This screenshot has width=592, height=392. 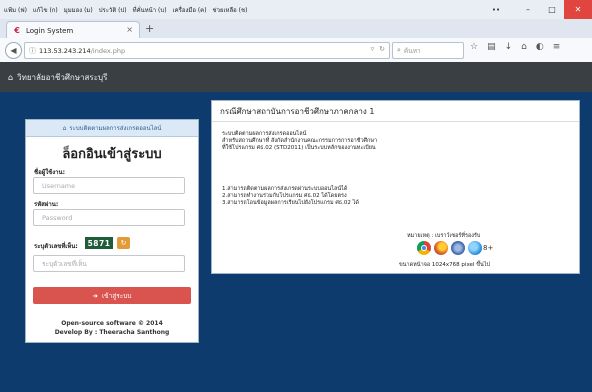 I want to click on window-controls: •• – □ ✕, so click(x=534, y=9).